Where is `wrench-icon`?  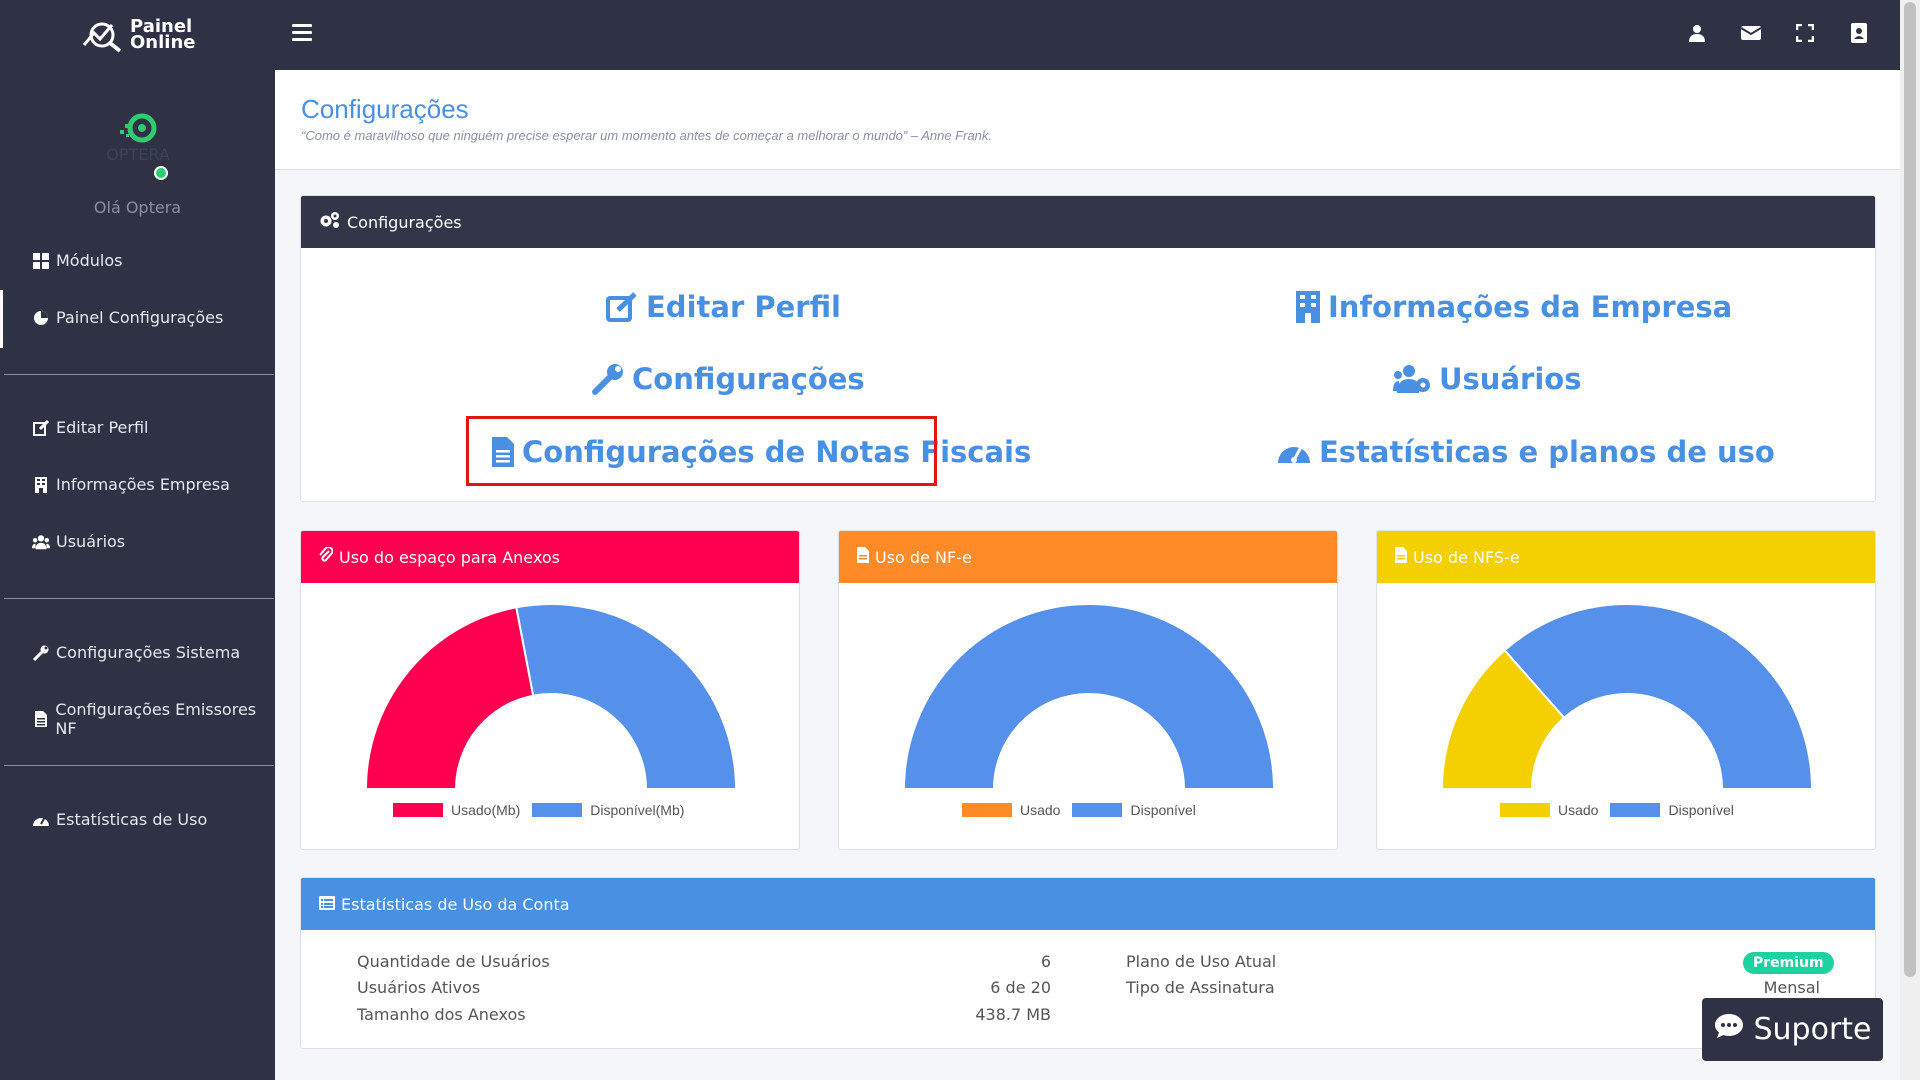 wrench-icon is located at coordinates (608, 379).